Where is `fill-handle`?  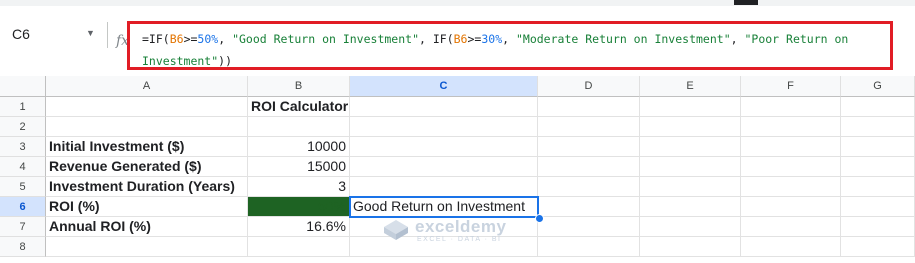
fill-handle is located at coordinates (539, 218).